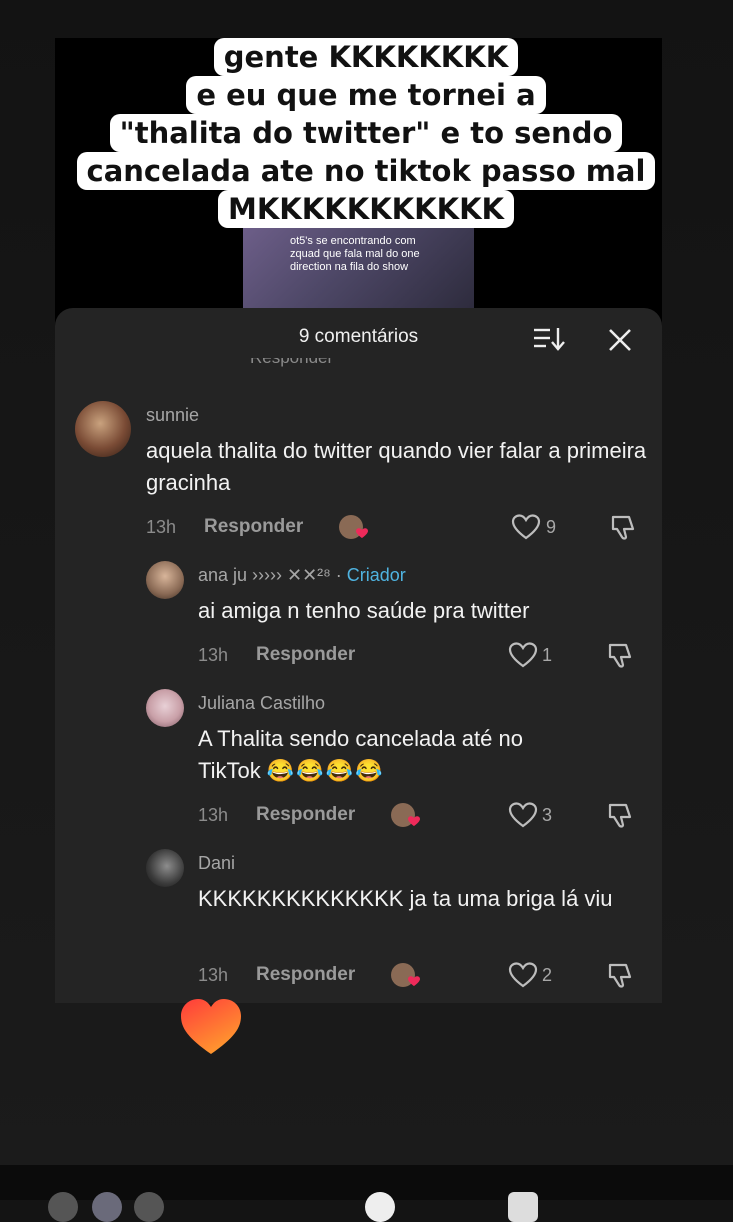 This screenshot has height=1222, width=733. Describe the element at coordinates (547, 655) in the screenshot. I see `like-count: 1` at that location.